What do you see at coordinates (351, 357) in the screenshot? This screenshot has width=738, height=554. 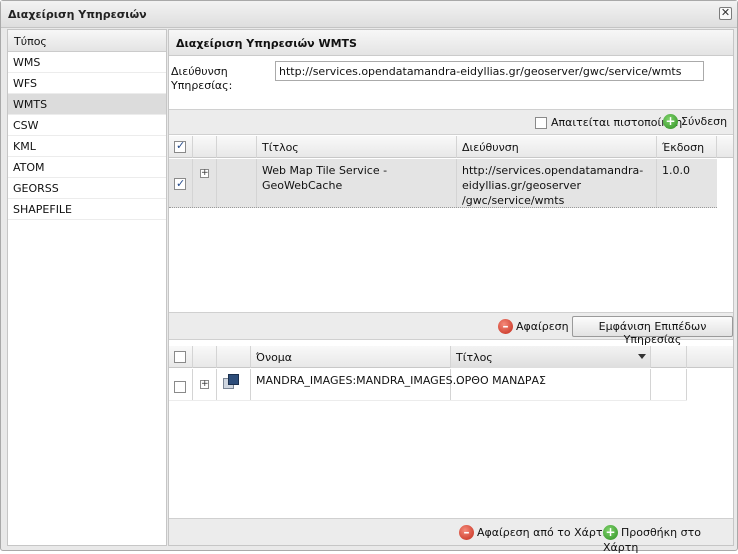 I see `column-header-name: Όνομα` at bounding box center [351, 357].